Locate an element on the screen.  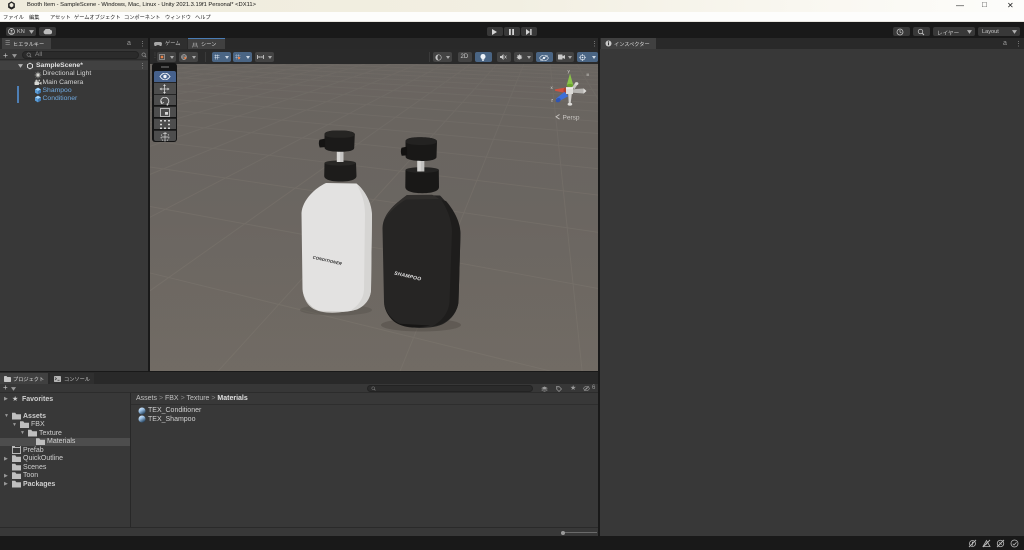
svg-text: Persp is located at coordinates (571, 118).